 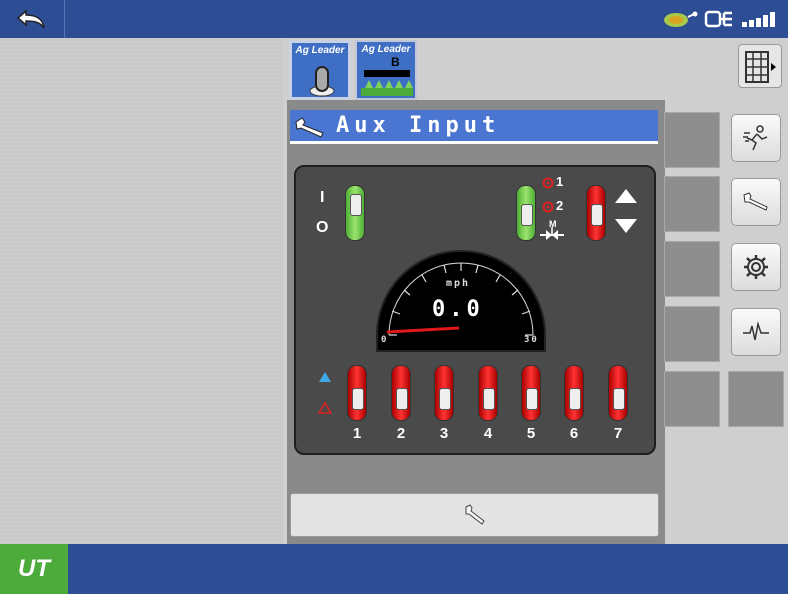 I want to click on back-button, so click(x=32, y=19).